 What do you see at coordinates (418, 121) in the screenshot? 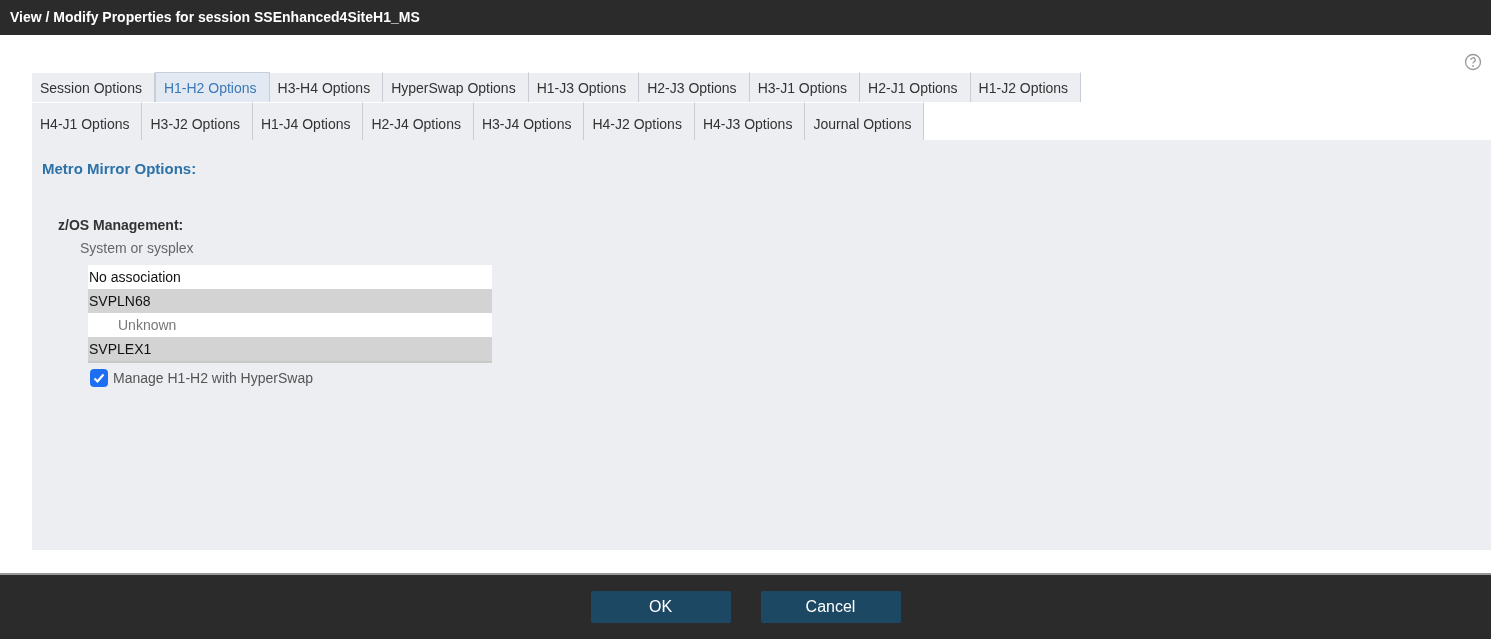
I see `tab: H2-J4 Options` at bounding box center [418, 121].